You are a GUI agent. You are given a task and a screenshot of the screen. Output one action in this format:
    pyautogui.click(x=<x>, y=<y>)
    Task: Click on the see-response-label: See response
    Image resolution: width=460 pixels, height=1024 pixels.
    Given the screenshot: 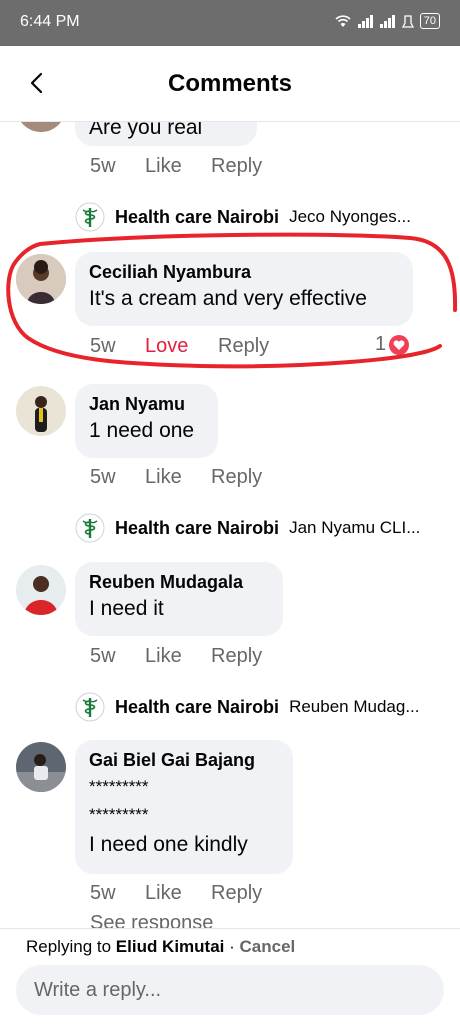 What is the action you would take?
    pyautogui.click(x=152, y=920)
    